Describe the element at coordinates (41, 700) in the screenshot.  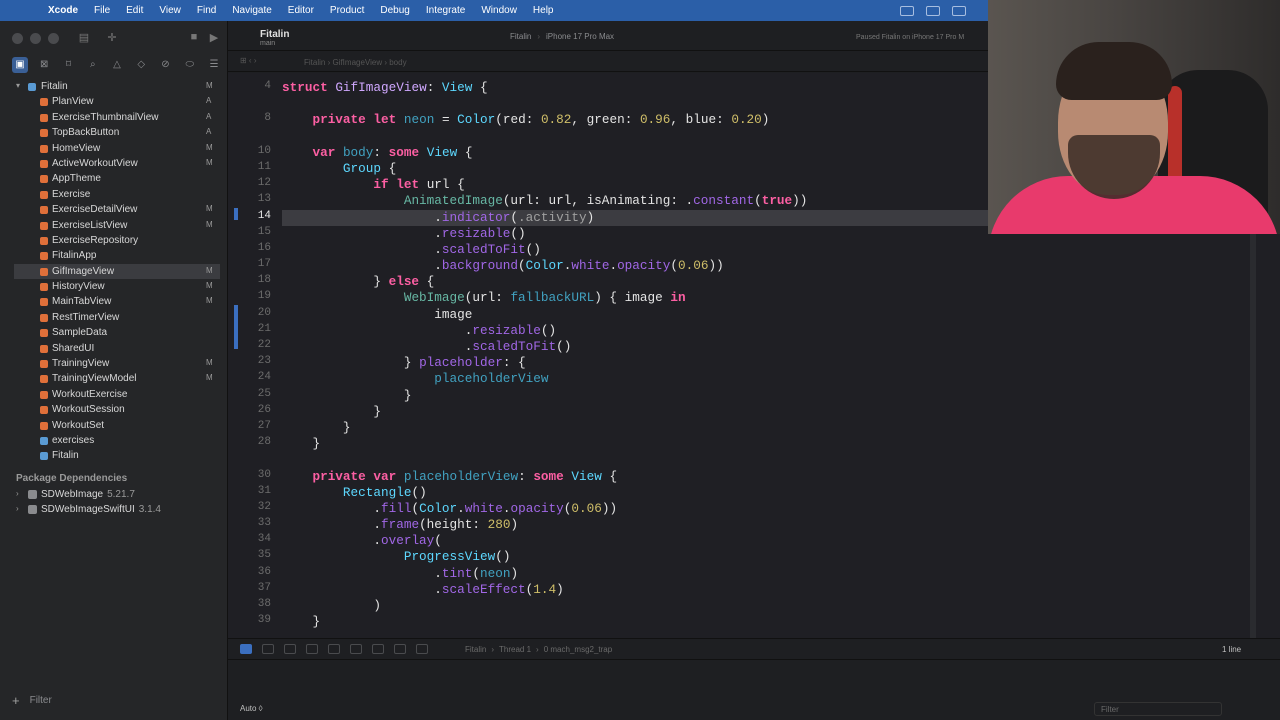
I see `filter-input: Filter` at that location.